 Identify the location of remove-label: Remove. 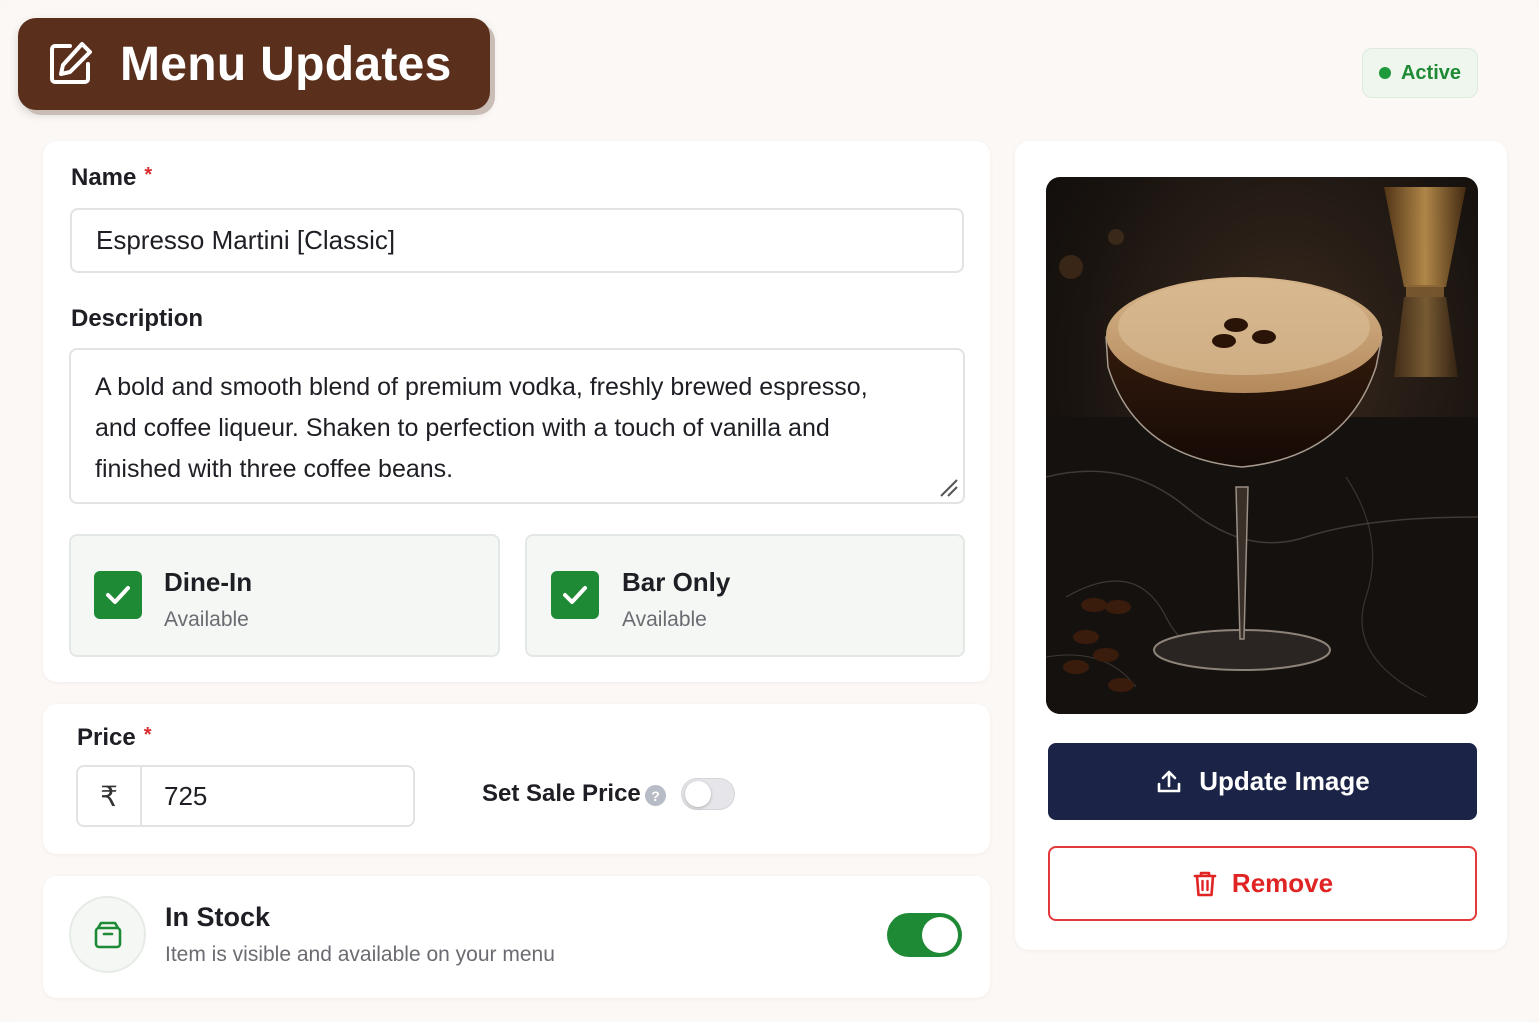
(1282, 883).